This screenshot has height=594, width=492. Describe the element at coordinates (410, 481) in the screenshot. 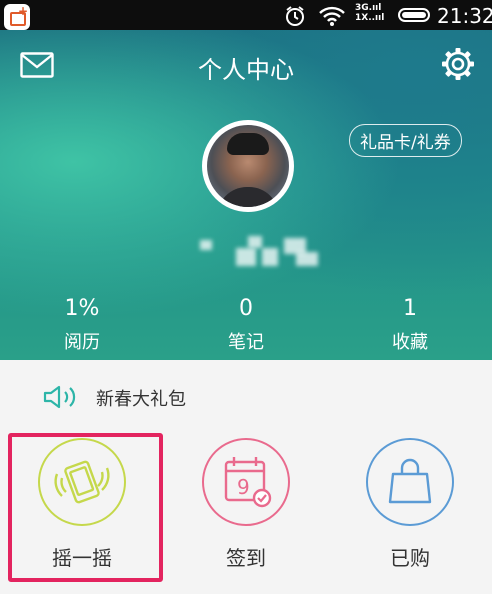

I see `shopping-bag-icon` at that location.